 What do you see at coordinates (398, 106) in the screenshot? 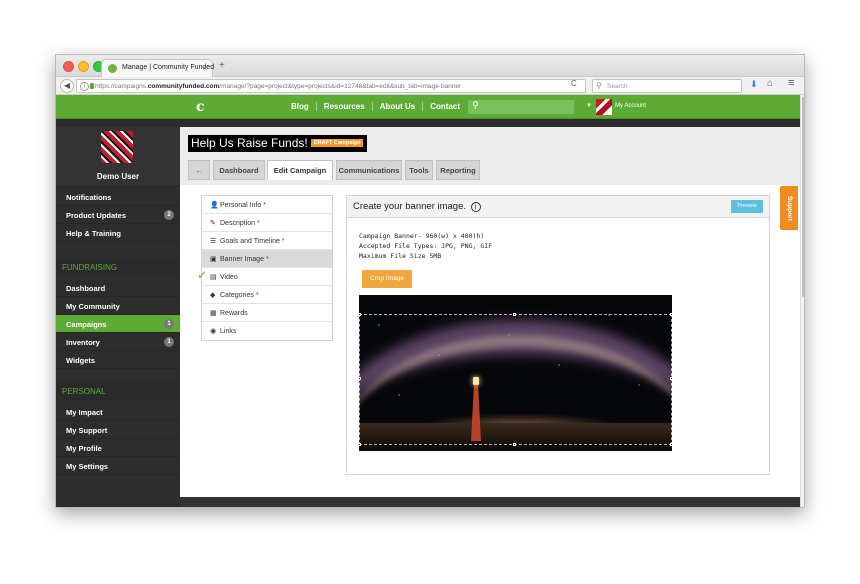
I see `nav-link-about: About Us` at bounding box center [398, 106].